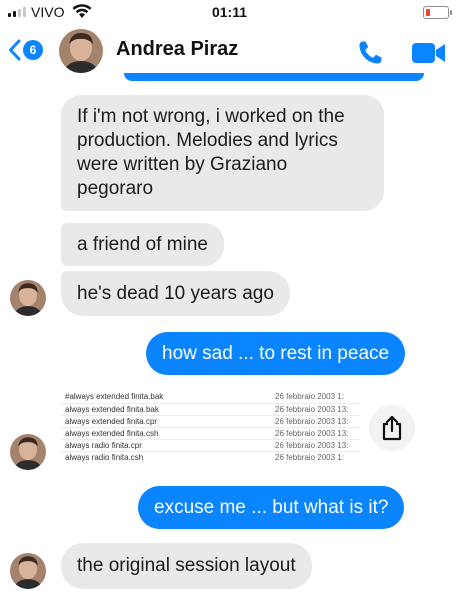 Image resolution: width=459 pixels, height=603 pixels. Describe the element at coordinates (271, 507) in the screenshot. I see `sent-message: excuse me ... but what is it?` at that location.